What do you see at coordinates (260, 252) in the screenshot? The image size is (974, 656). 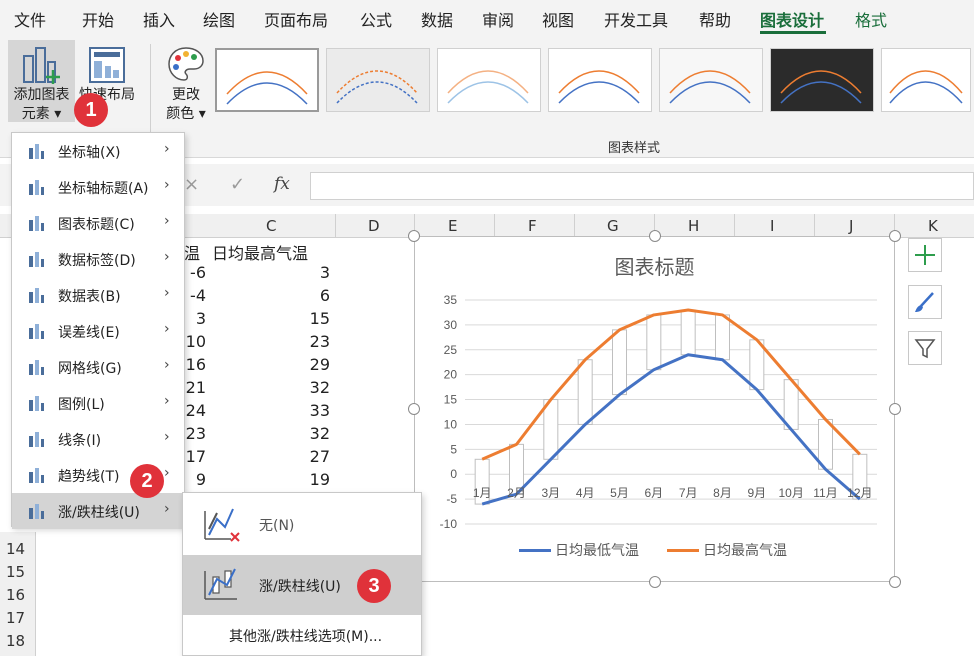 I see `cell-c1-header: 日均最高气温` at bounding box center [260, 252].